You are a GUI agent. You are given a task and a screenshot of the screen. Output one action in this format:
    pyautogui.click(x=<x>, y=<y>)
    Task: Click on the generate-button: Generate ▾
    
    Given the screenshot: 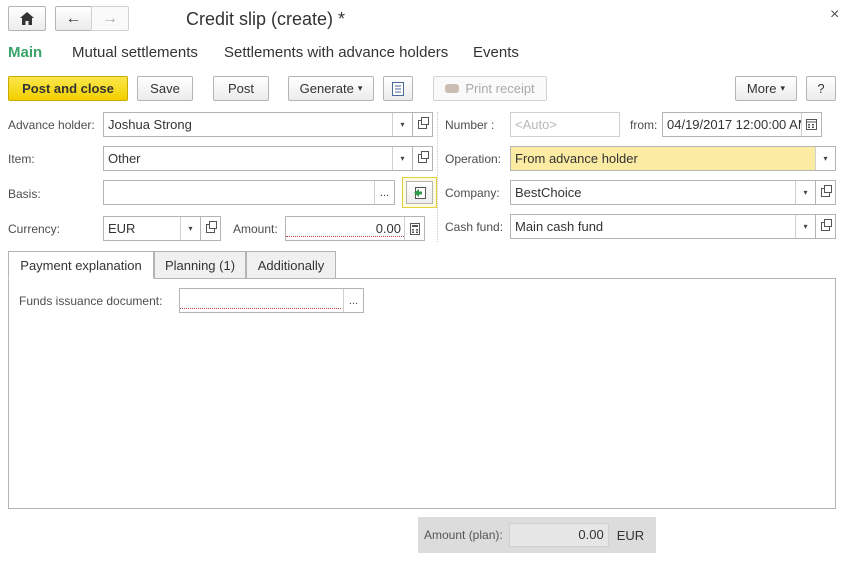 What is the action you would take?
    pyautogui.click(x=331, y=88)
    